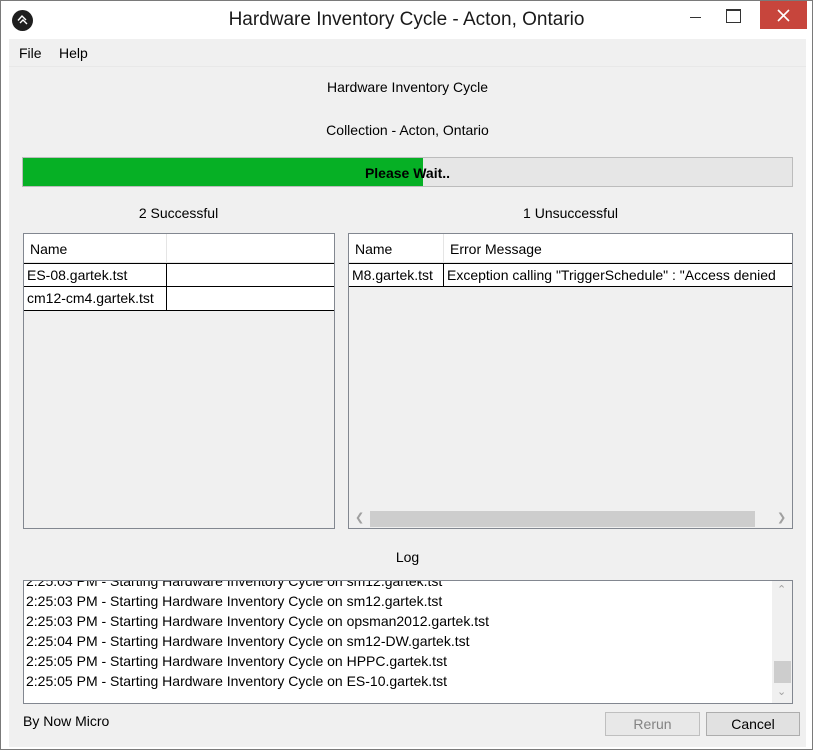 This screenshot has height=750, width=813. I want to click on column-header-blank, so click(250, 248).